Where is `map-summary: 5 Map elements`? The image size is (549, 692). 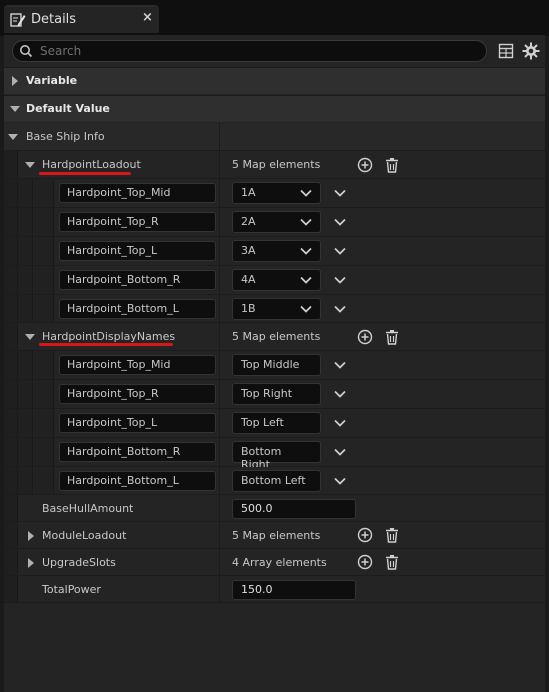 map-summary: 5 Map elements is located at coordinates (276, 164).